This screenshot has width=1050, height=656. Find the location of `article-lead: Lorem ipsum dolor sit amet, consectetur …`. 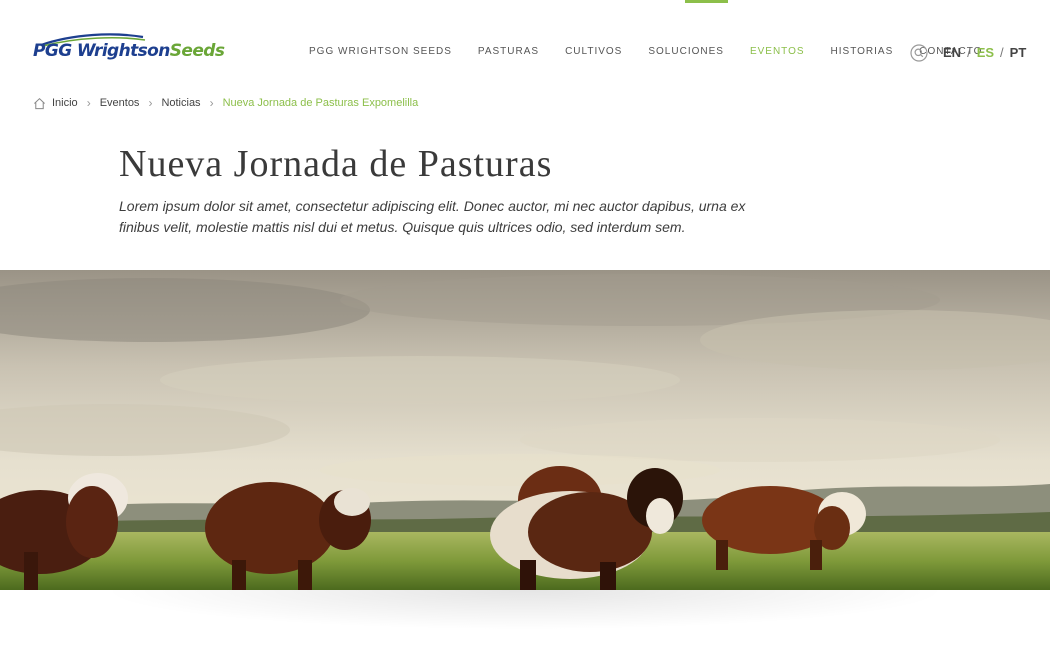

article-lead: Lorem ipsum dolor sit amet, consectetur … is located at coordinates (432, 216).